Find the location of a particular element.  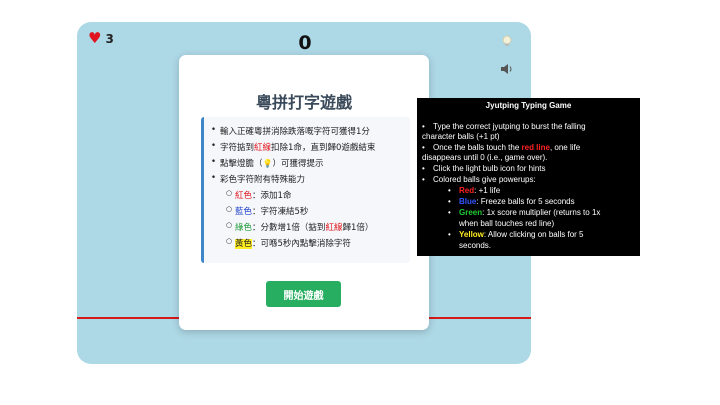

speaker-icon is located at coordinates (507, 69).